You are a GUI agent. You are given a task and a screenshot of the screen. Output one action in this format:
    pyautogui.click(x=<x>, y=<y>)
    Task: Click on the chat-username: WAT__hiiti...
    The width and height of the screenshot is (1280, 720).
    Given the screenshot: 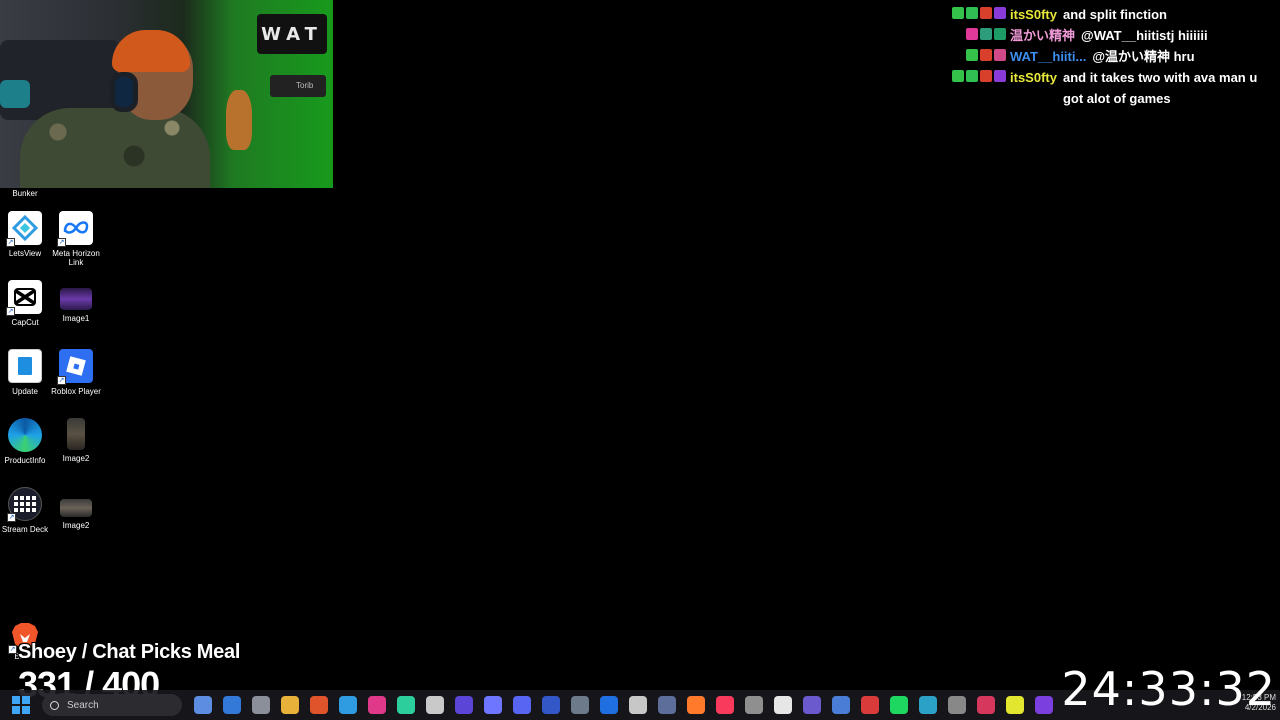 What is the action you would take?
    pyautogui.click(x=1048, y=56)
    